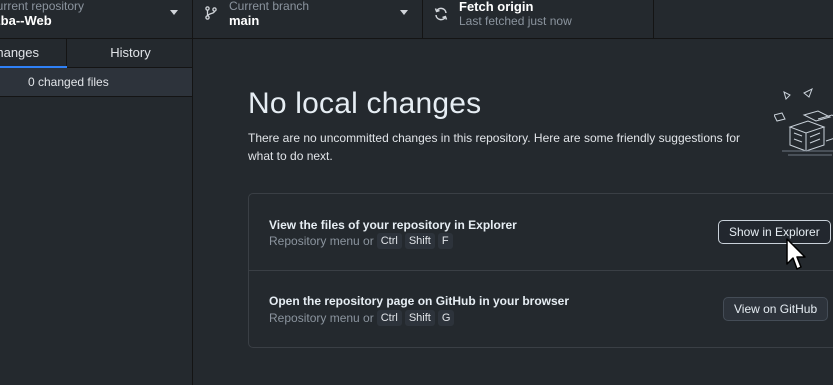 Image resolution: width=833 pixels, height=385 pixels. What do you see at coordinates (496, 7) in the screenshot?
I see `fetch-origin-title: Fetch origin` at bounding box center [496, 7].